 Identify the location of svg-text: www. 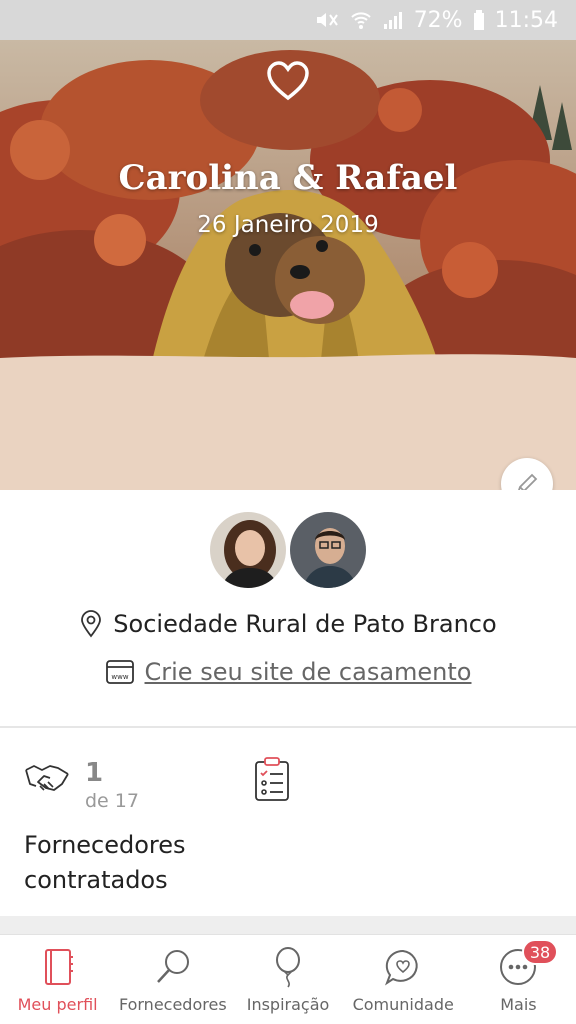
(119, 677).